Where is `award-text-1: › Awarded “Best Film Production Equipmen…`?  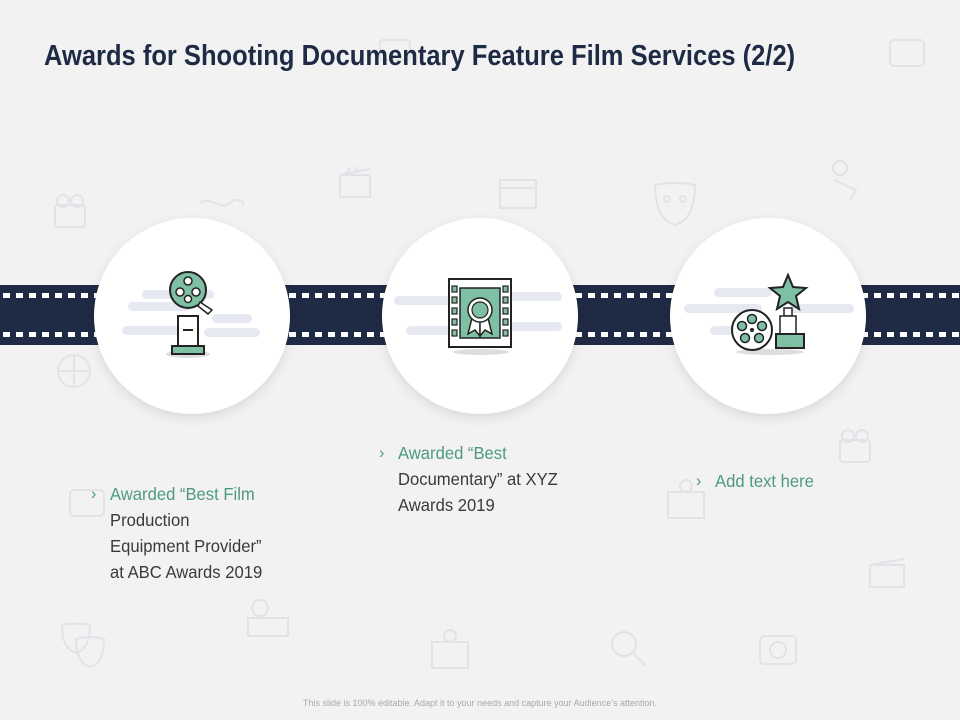
award-text-1: › Awarded “Best Film Production Equipmen… is located at coordinates (177, 533).